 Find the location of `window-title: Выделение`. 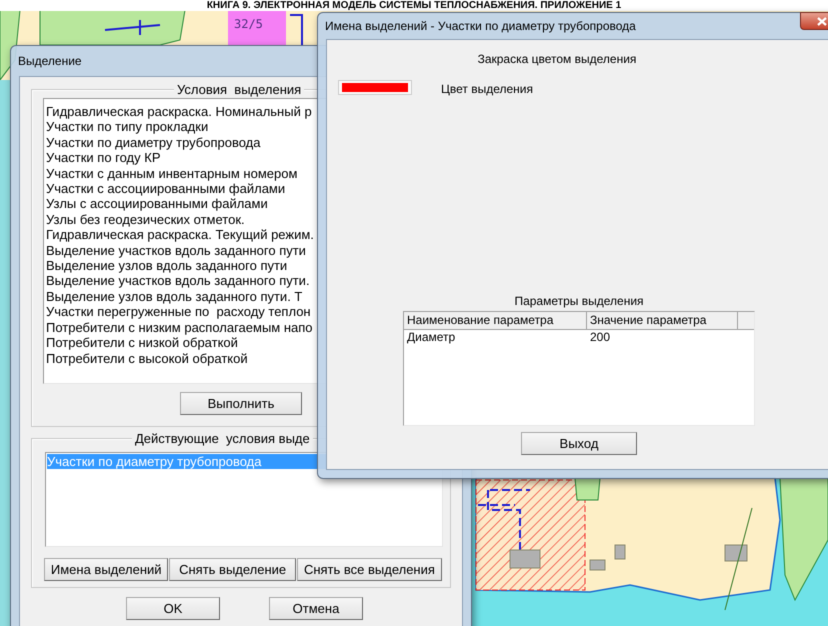

window-title: Выделение is located at coordinates (50, 61).